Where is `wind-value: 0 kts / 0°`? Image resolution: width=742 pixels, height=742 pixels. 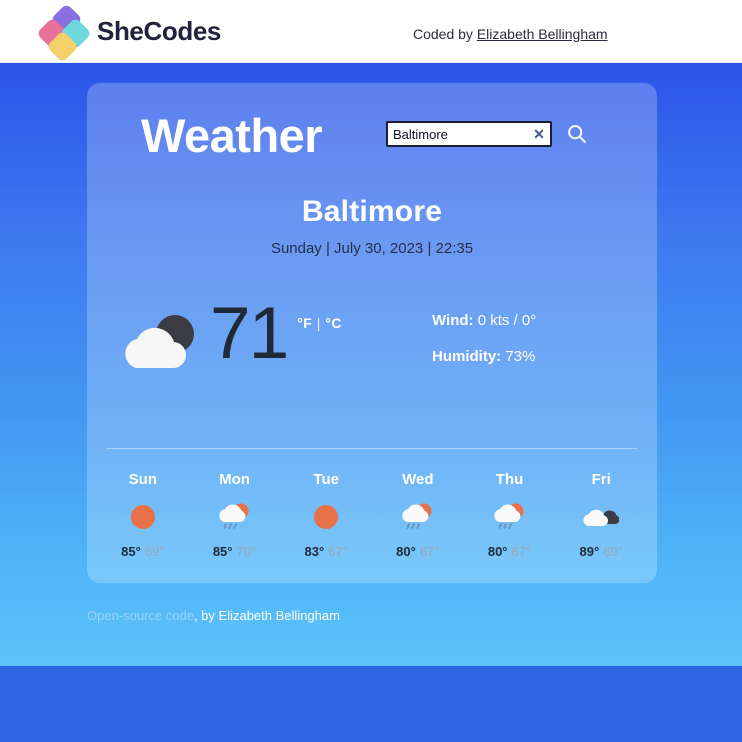 wind-value: 0 kts / 0° is located at coordinates (507, 320).